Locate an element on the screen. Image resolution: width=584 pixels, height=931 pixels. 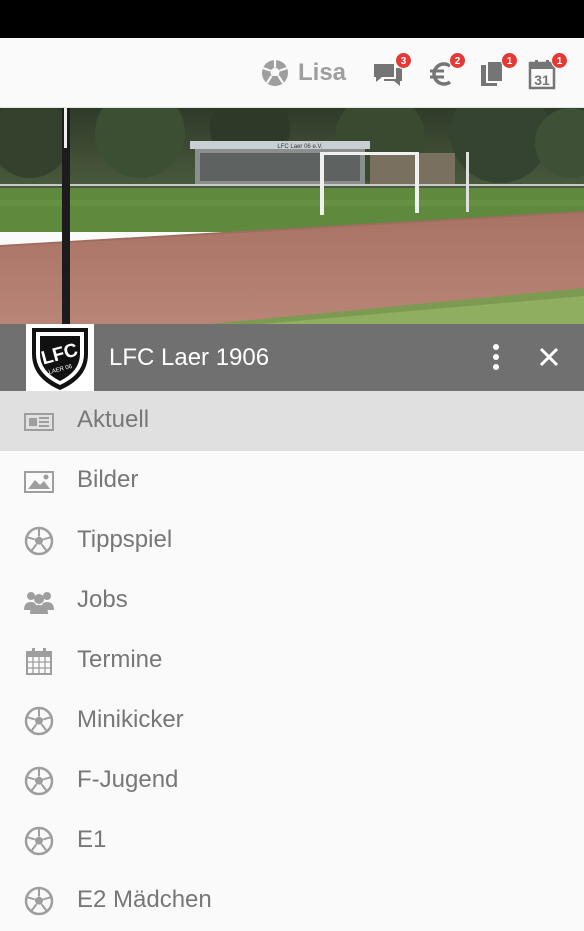
close-icon is located at coordinates (549, 357).